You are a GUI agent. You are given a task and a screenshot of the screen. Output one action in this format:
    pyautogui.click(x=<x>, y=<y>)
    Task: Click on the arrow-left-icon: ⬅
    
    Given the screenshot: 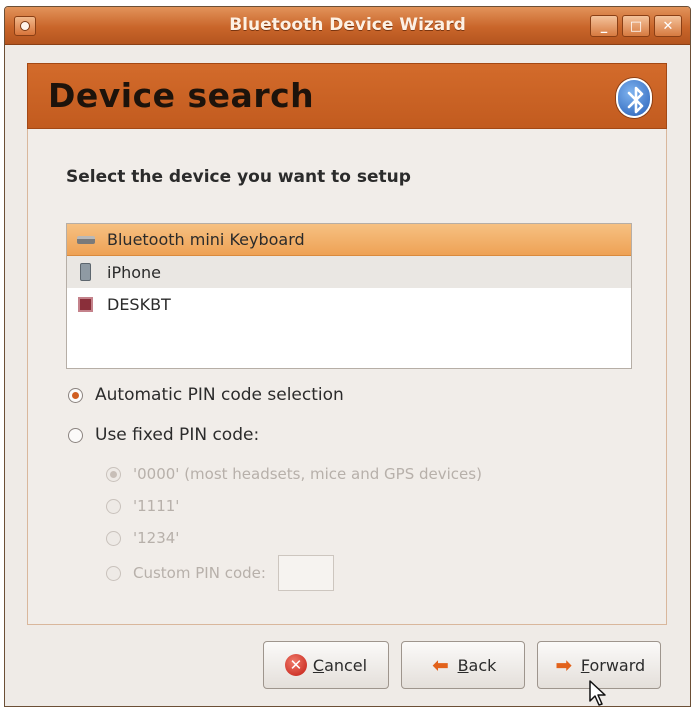 What is the action you would take?
    pyautogui.click(x=440, y=665)
    